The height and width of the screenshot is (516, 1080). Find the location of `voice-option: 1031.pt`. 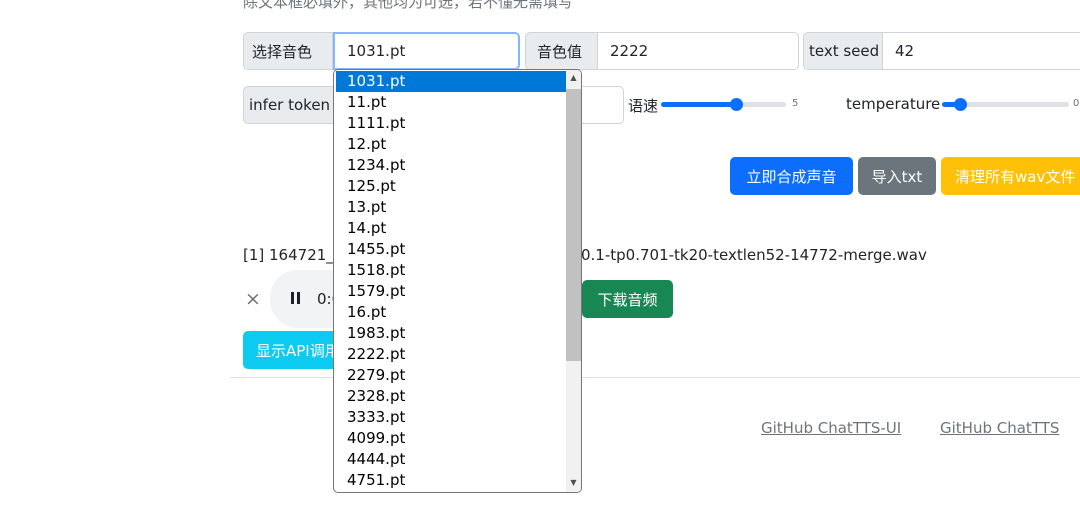

voice-option: 1031.pt is located at coordinates (454, 81).